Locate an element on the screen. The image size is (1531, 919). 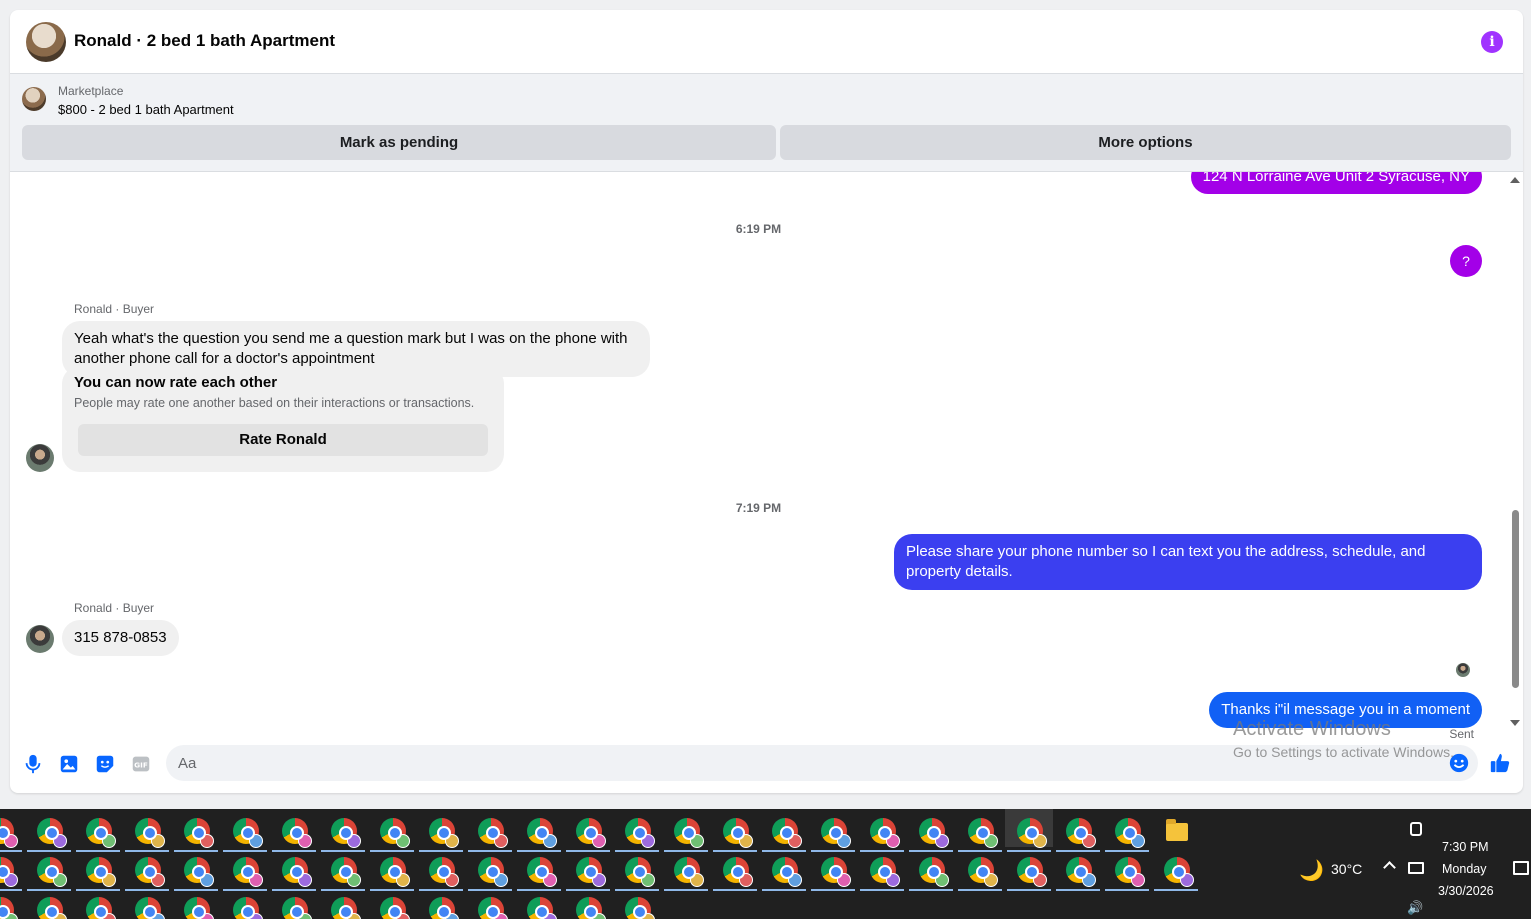
moon-icon: 🌙 is located at coordinates (1311, 870).